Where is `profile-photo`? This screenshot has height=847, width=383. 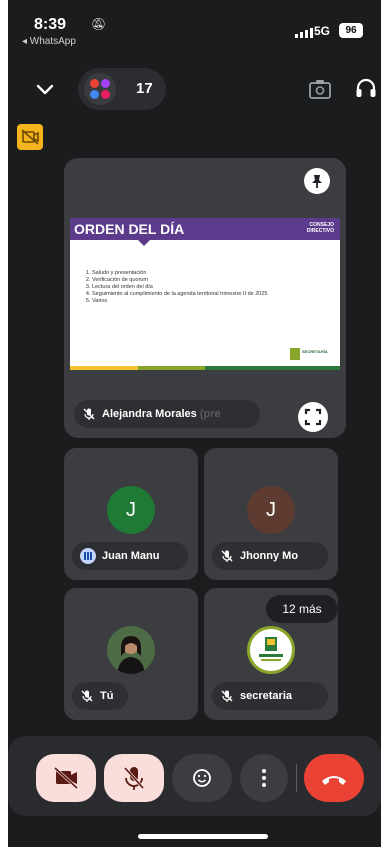
profile-photo is located at coordinates (131, 650).